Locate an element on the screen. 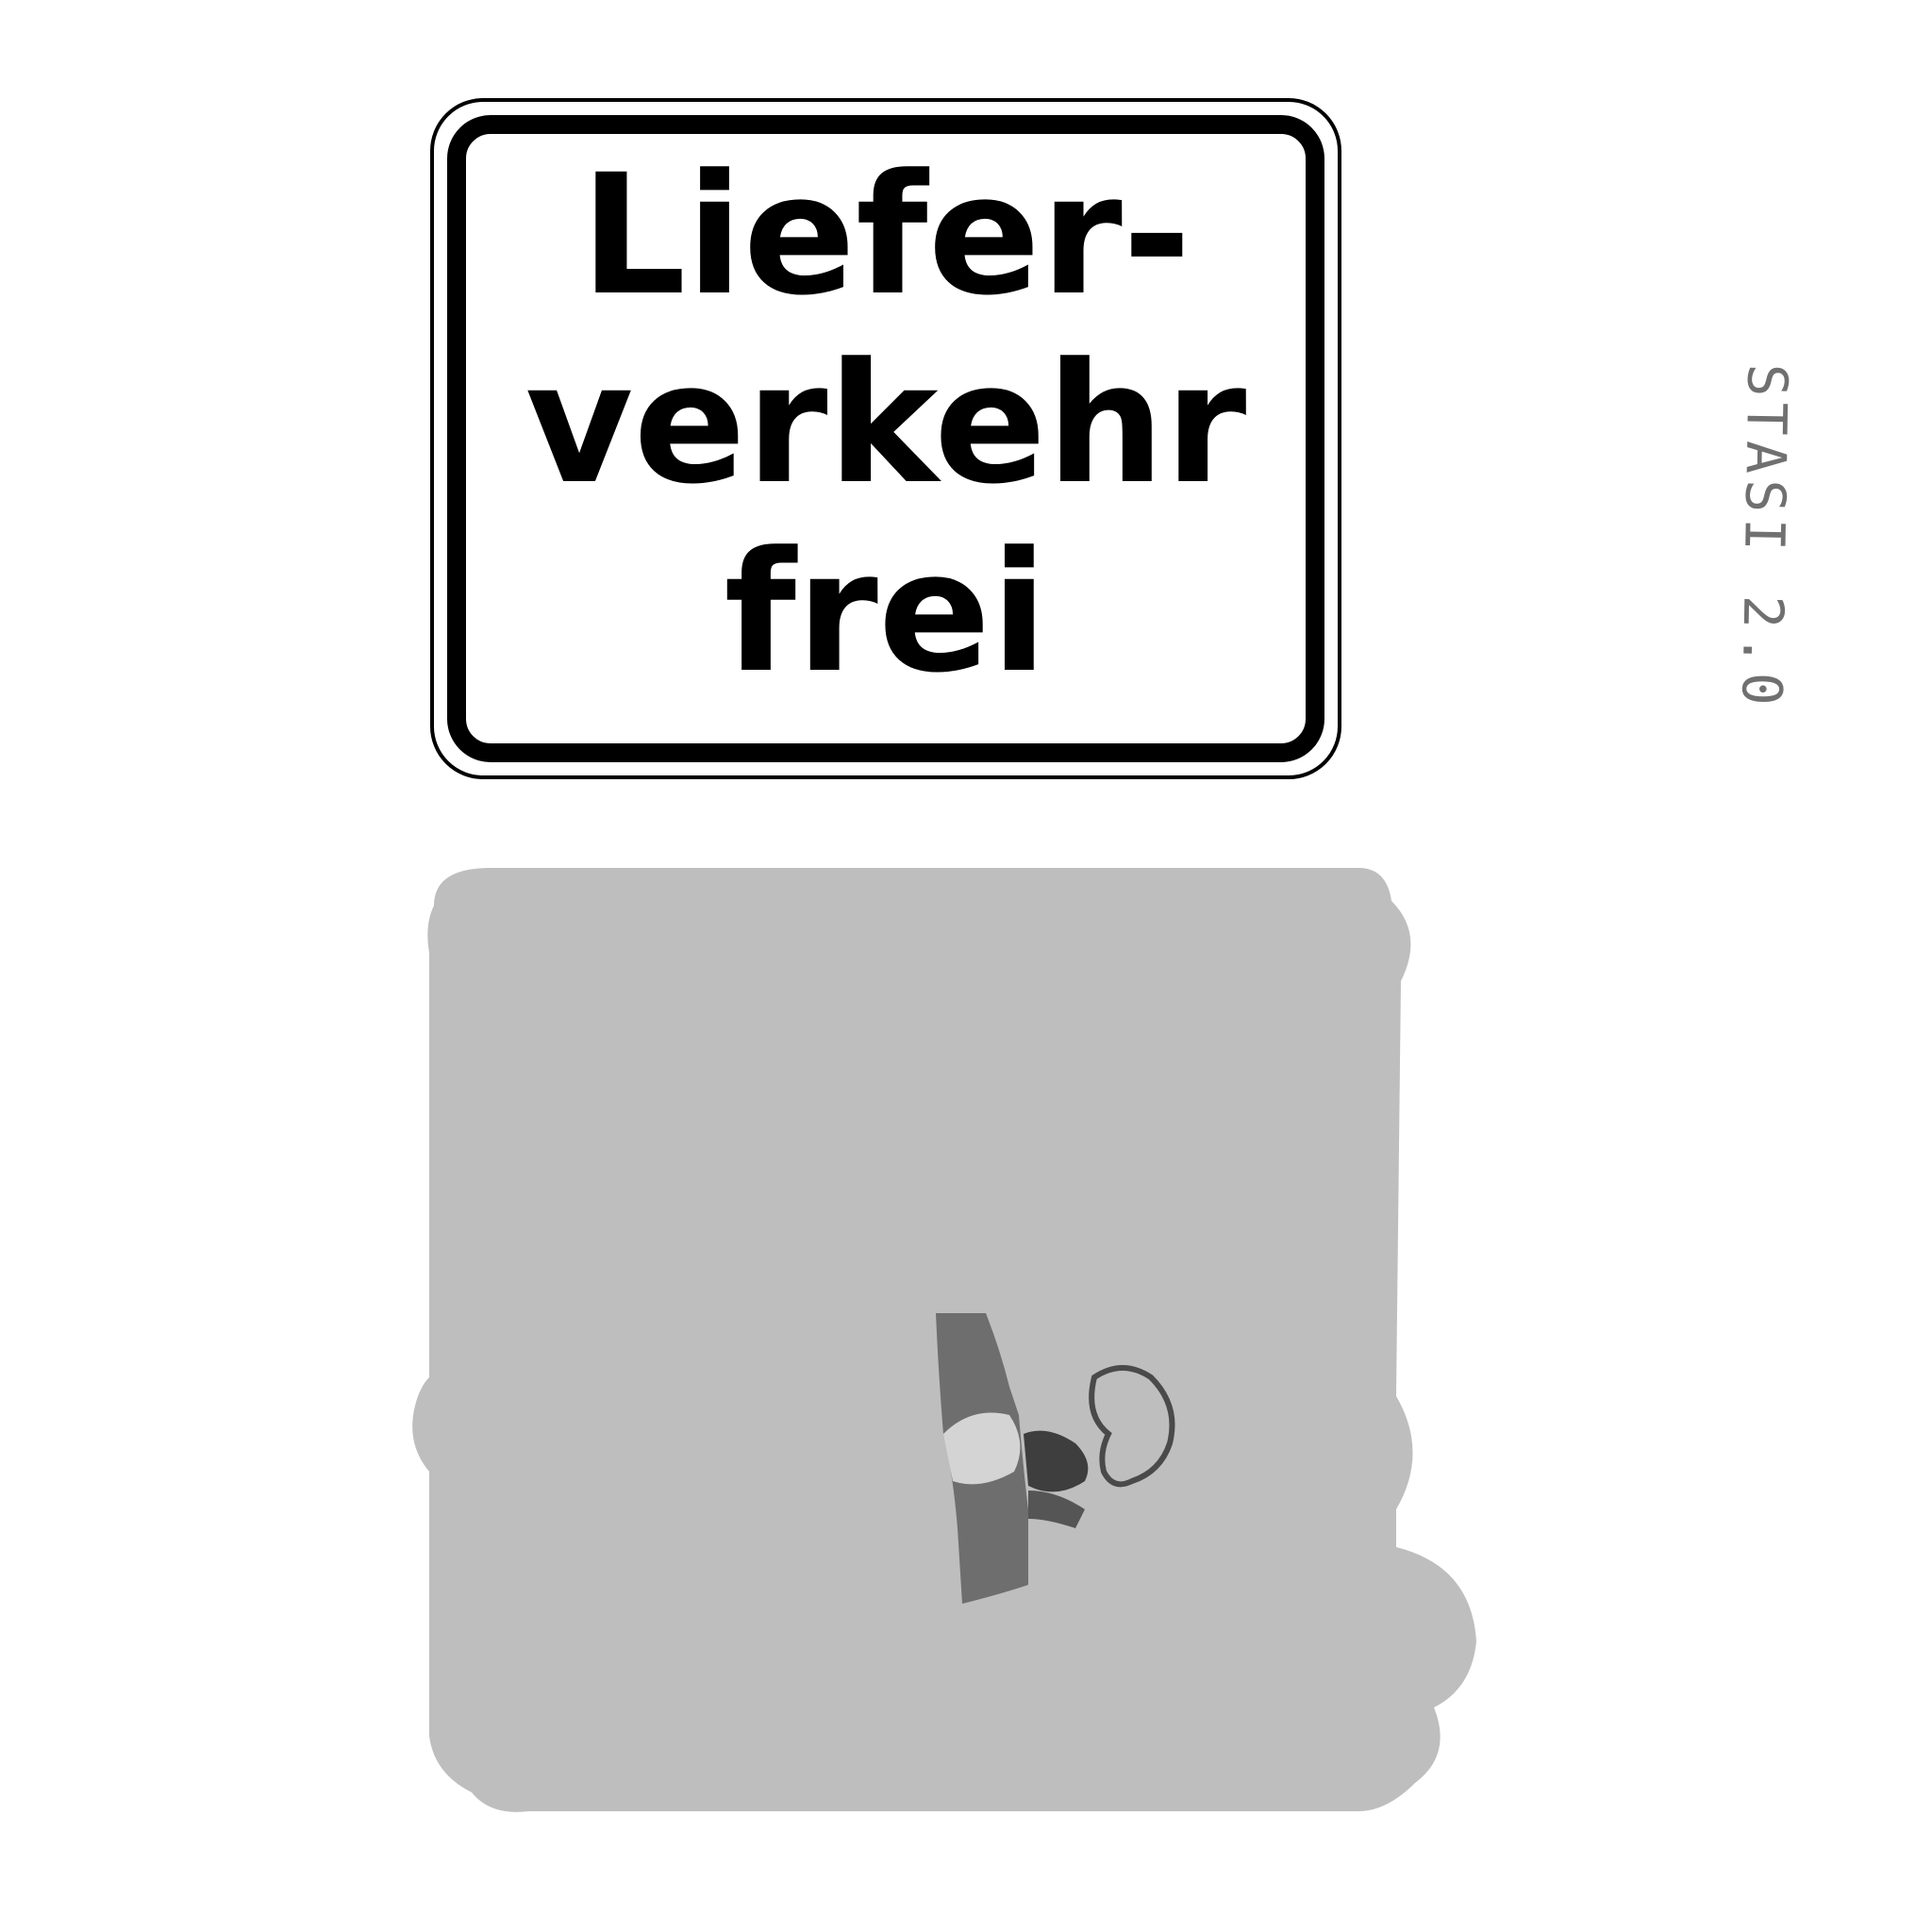 The width and height of the screenshot is (1932, 1932). sticker-slogan: STASI 2.0 is located at coordinates (1765, 537).